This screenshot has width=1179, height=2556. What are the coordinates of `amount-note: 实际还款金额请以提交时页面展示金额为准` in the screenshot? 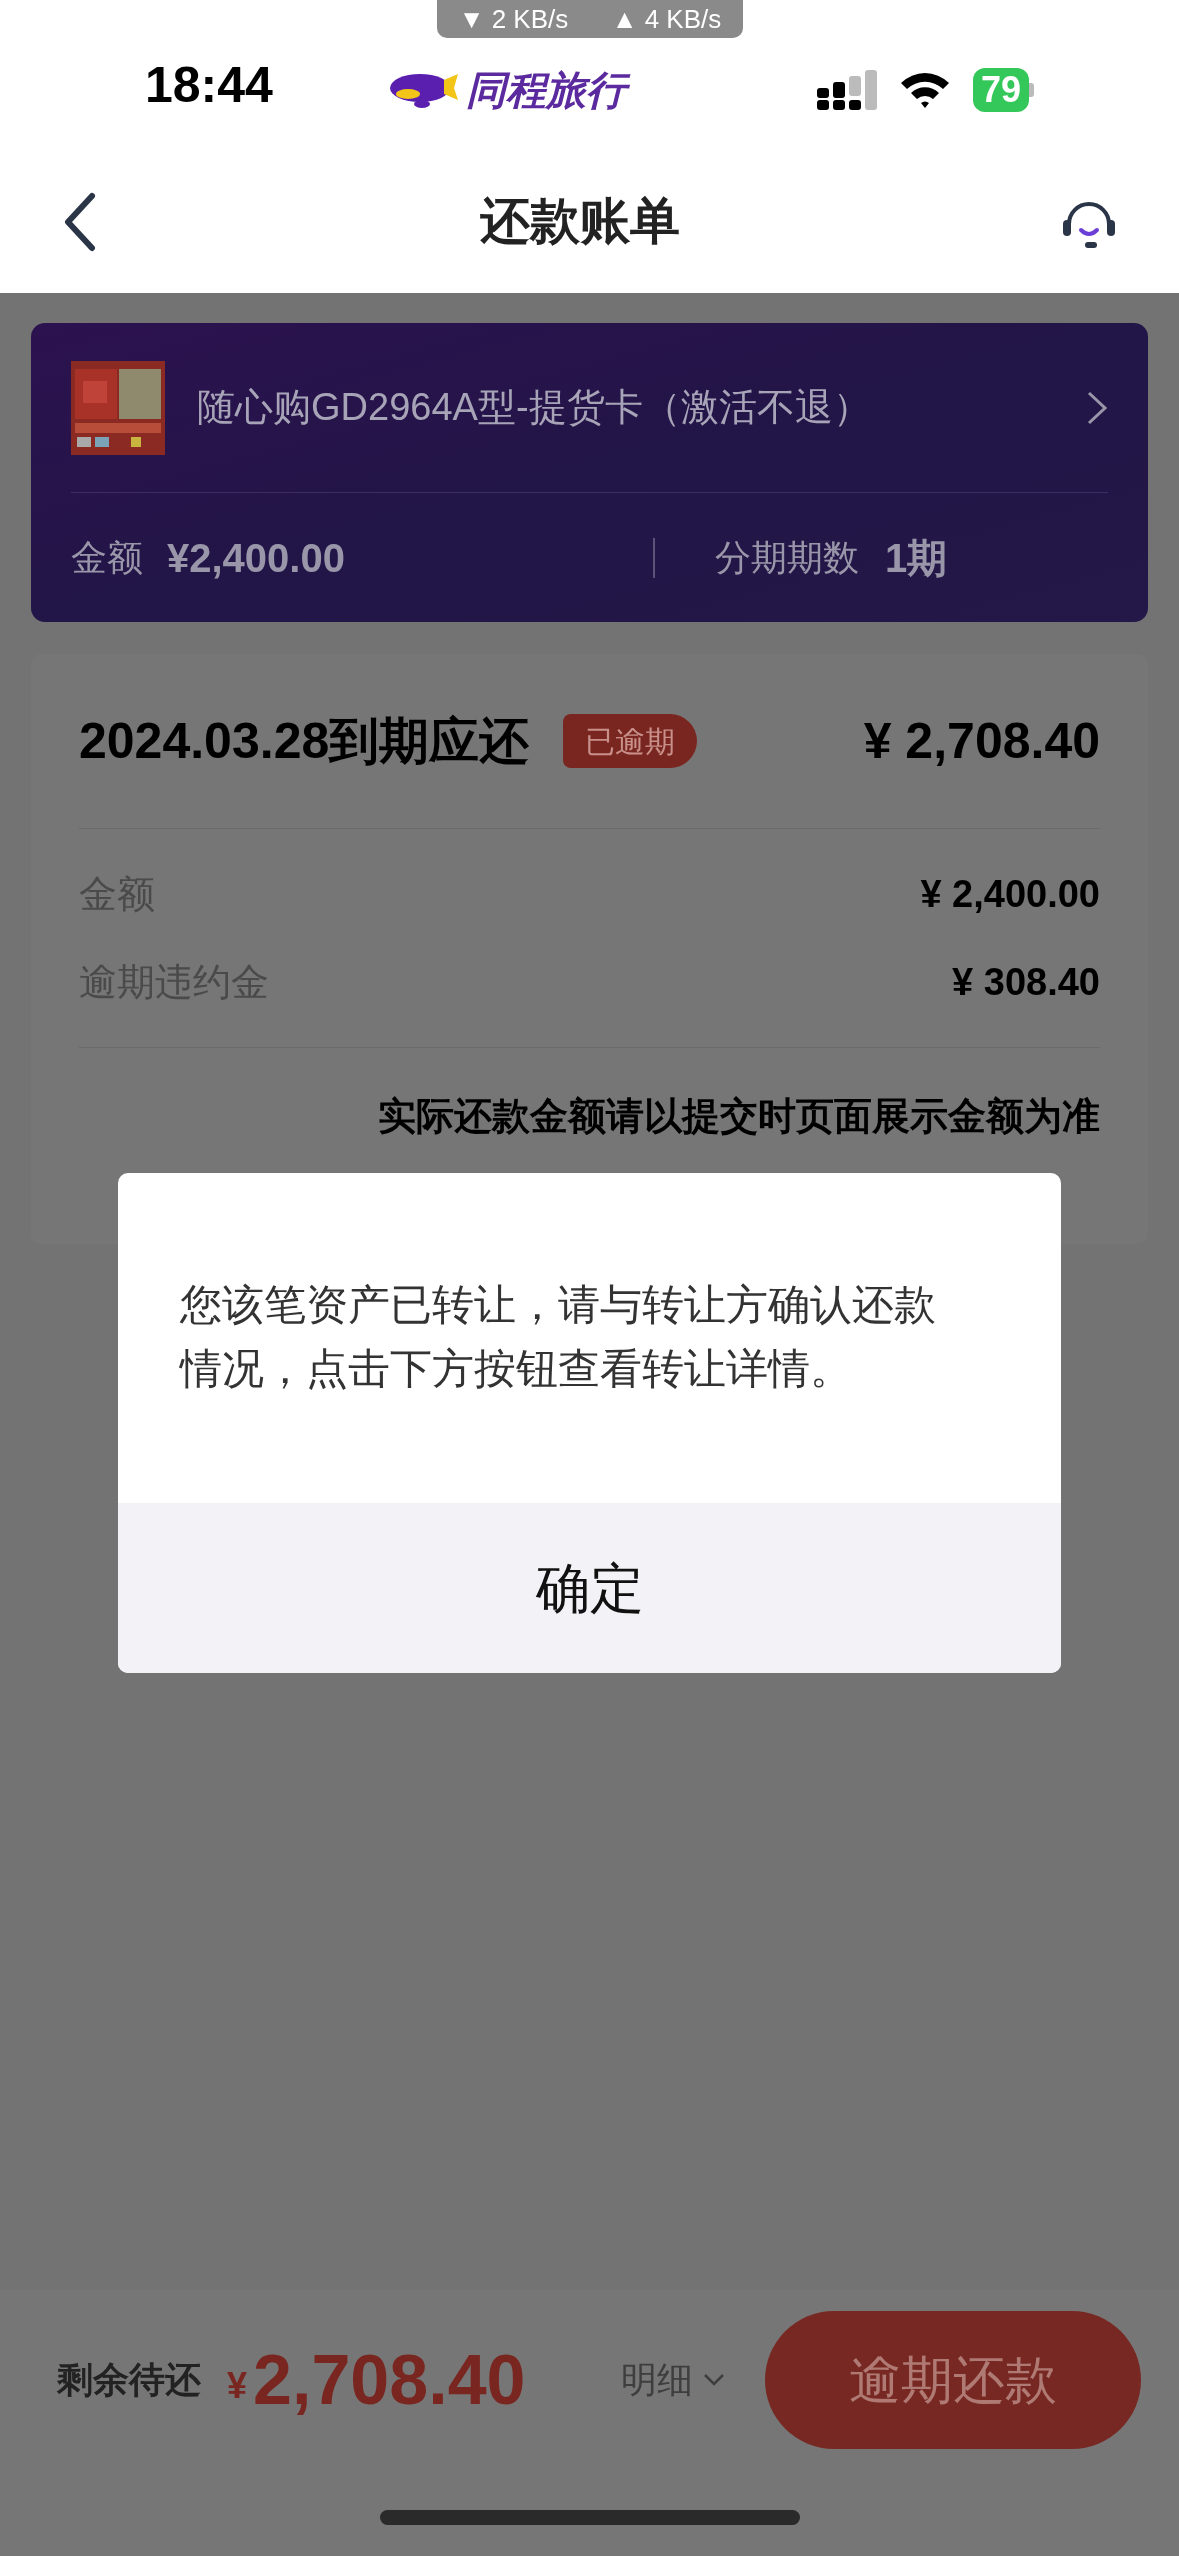 It's located at (739, 1116).